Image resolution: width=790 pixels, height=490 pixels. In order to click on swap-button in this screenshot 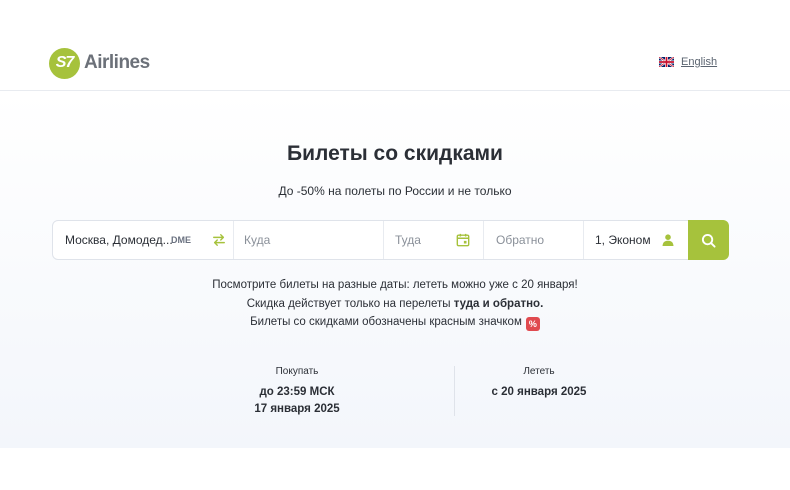, I will do `click(219, 240)`.